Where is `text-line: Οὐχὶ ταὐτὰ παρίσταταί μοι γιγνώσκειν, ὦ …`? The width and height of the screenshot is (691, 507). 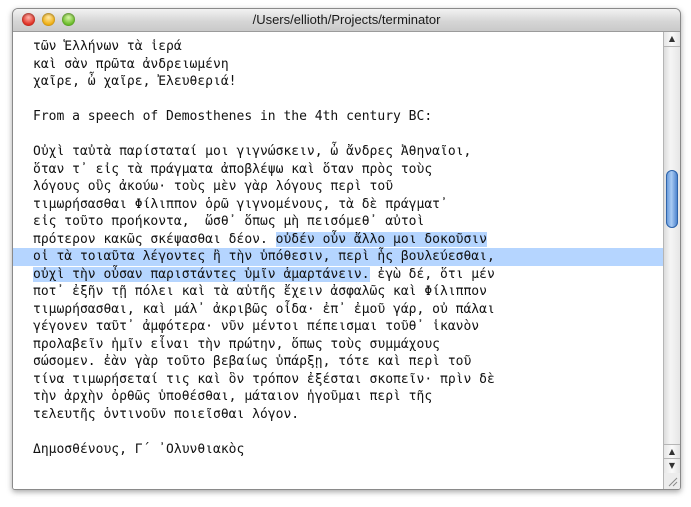 text-line: Οὐχὶ ταὐτὰ παρίσταταί μοι γιγνώσκειν, ὦ … is located at coordinates (338, 152).